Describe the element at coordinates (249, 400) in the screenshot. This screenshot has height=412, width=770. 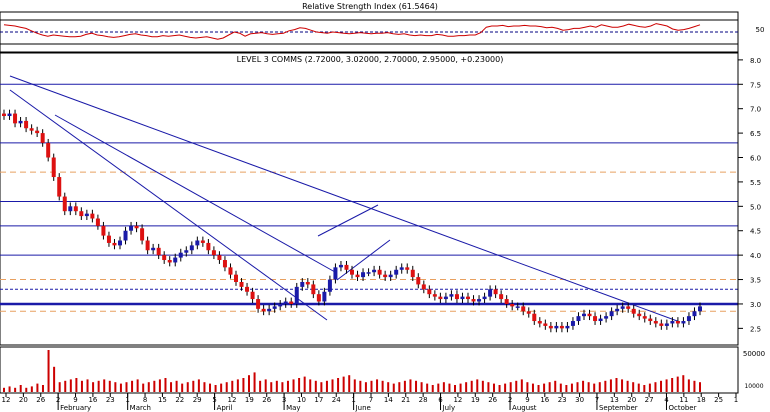
I see `date-tick-label: 19` at that location.